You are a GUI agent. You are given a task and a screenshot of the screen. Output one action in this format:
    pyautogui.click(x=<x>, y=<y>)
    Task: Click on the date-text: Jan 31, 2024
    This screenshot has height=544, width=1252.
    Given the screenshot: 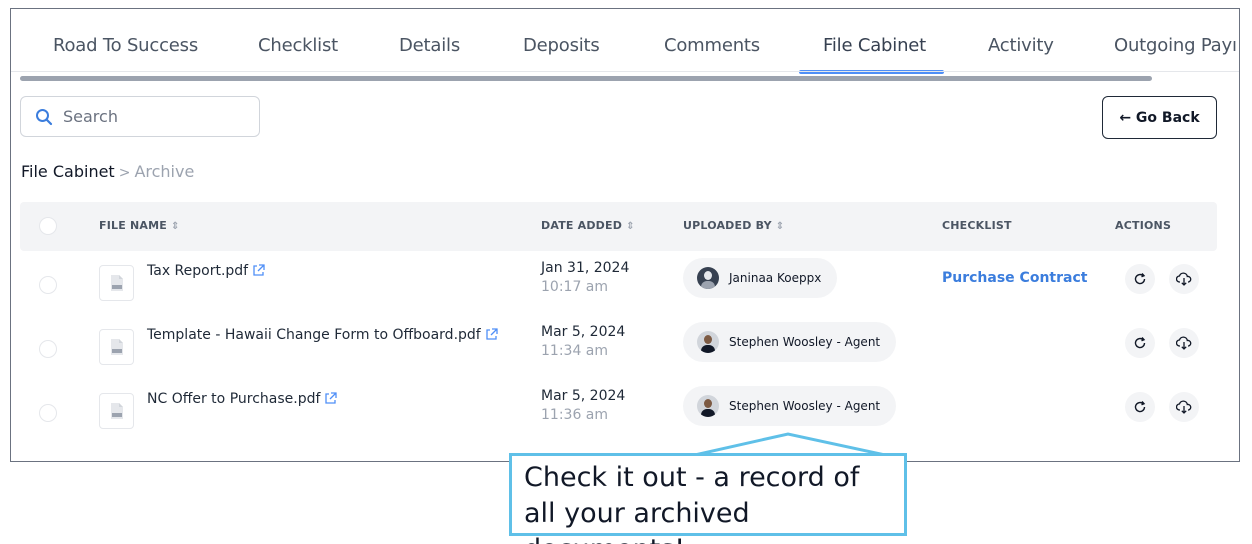 What is the action you would take?
    pyautogui.click(x=585, y=268)
    